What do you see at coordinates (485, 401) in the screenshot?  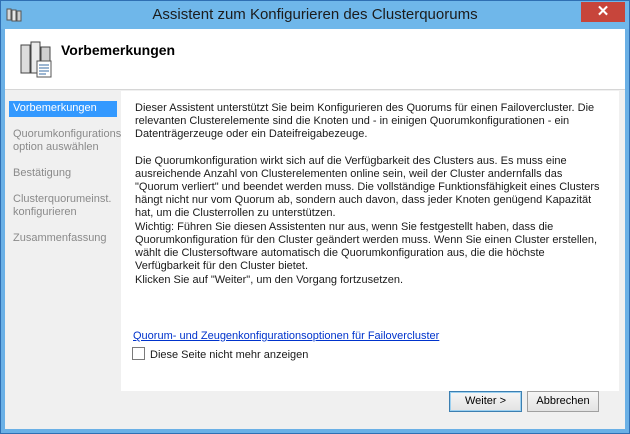 I see `next-button: Weiter >` at bounding box center [485, 401].